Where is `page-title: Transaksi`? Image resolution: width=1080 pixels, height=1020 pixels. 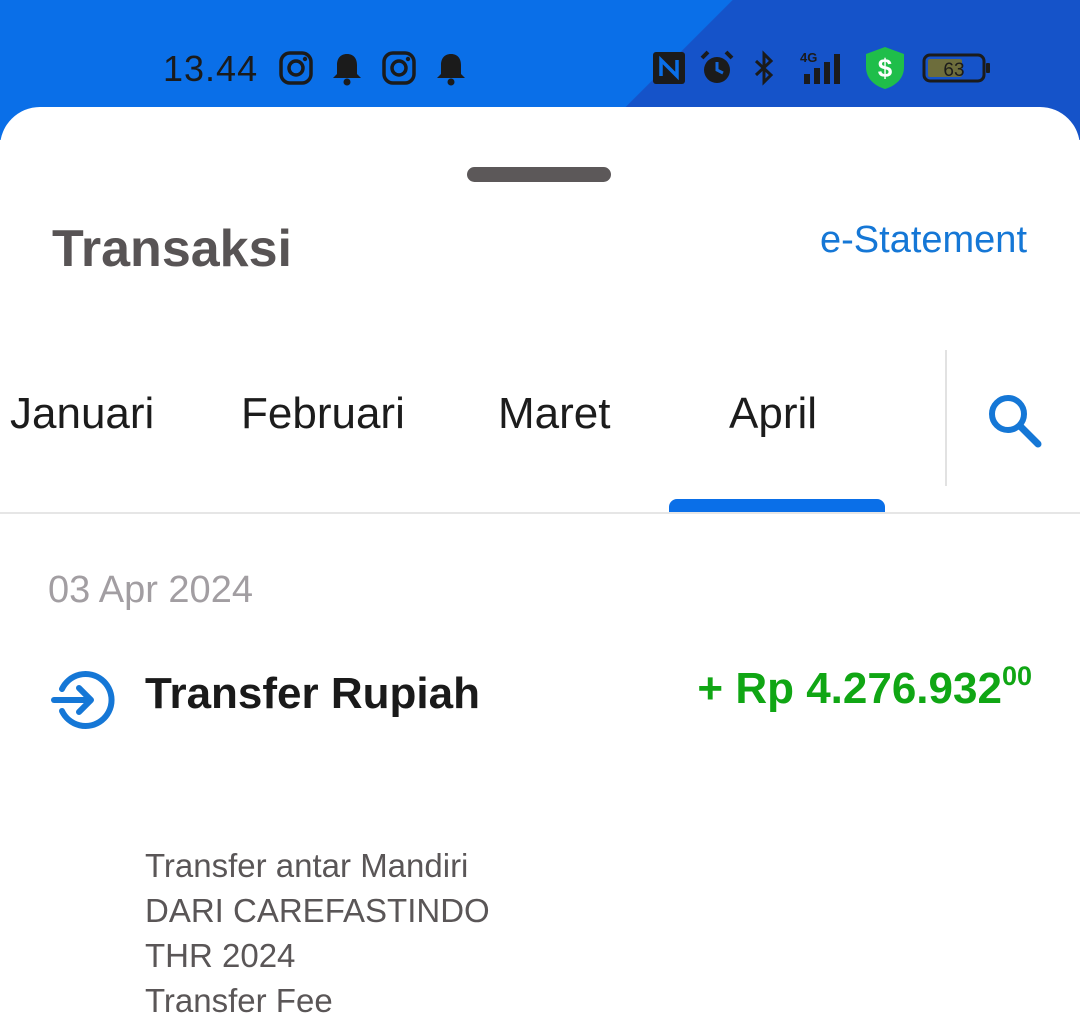
page-title: Transaksi is located at coordinates (172, 249).